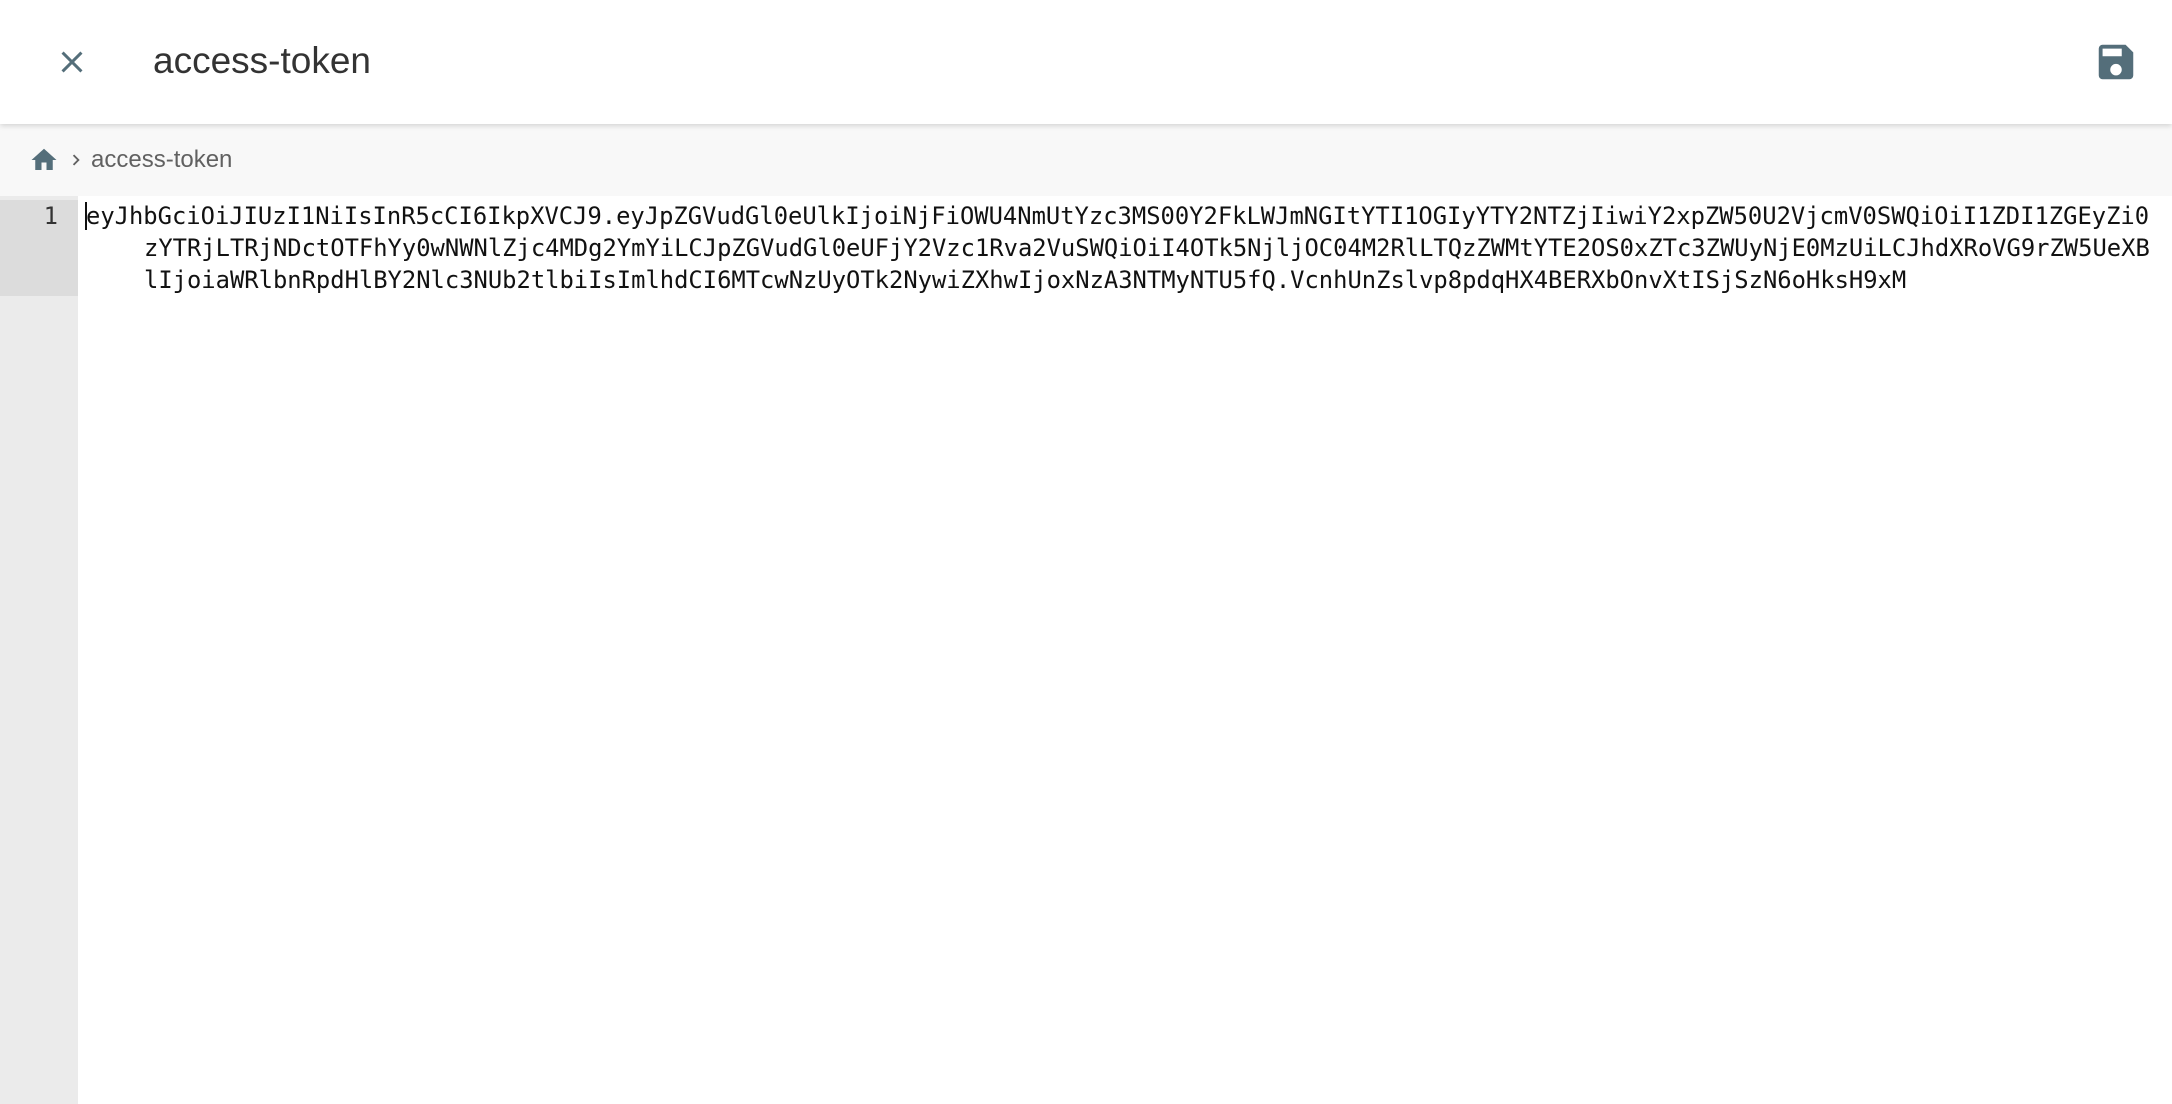 The image size is (2172, 1104). I want to click on home-icon, so click(44, 159).